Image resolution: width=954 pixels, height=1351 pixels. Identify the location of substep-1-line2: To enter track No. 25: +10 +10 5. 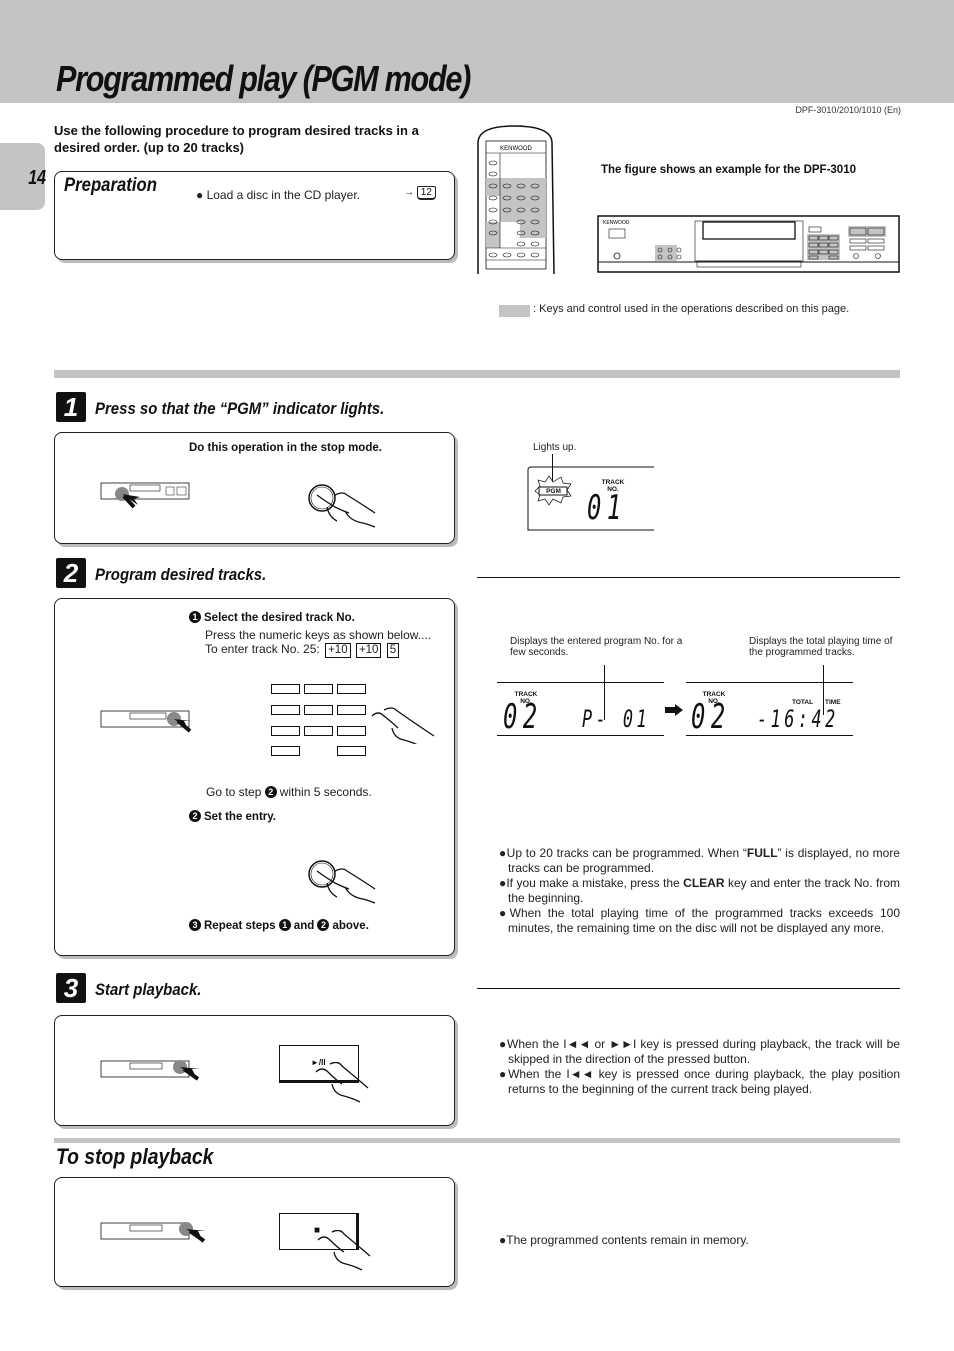
(302, 650).